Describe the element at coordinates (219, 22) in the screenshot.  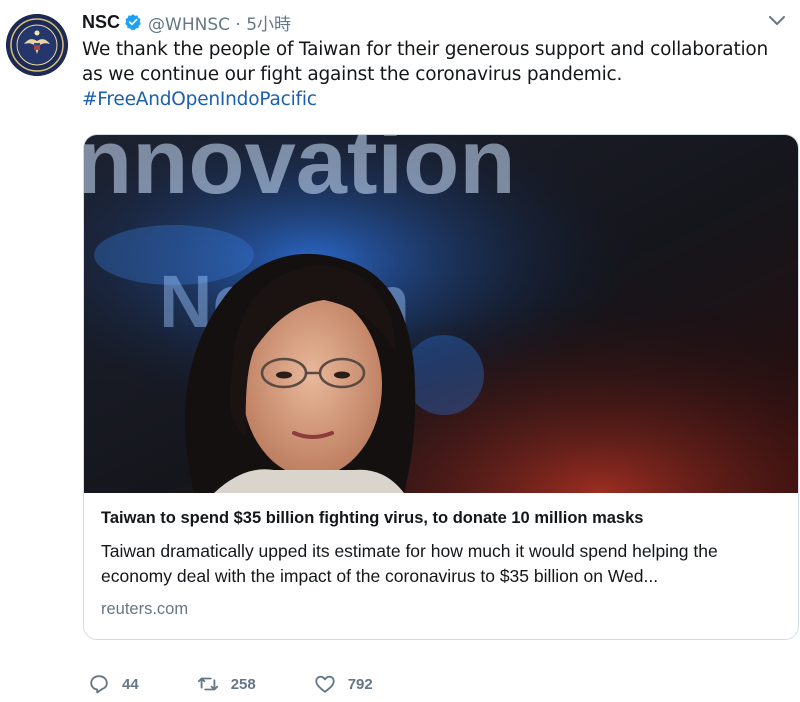
I see `handle-and-timestamp: @WHNSC · 5小時` at that location.